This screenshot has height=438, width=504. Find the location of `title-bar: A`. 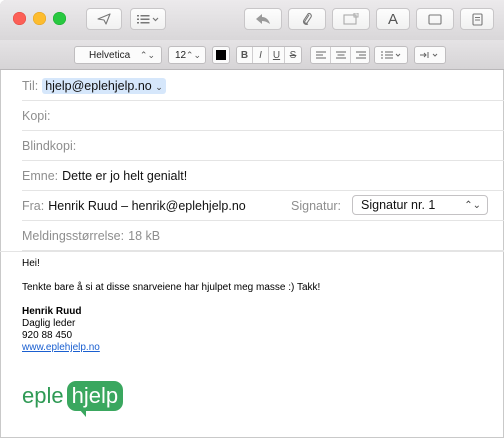

title-bar: A is located at coordinates (252, 20).